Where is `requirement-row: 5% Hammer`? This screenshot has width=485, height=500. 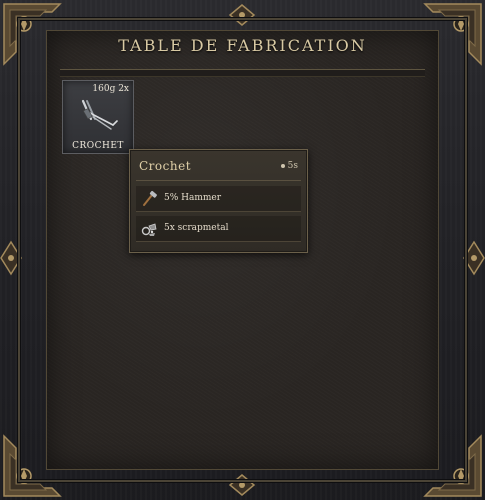 requirement-row: 5% Hammer is located at coordinates (218, 199).